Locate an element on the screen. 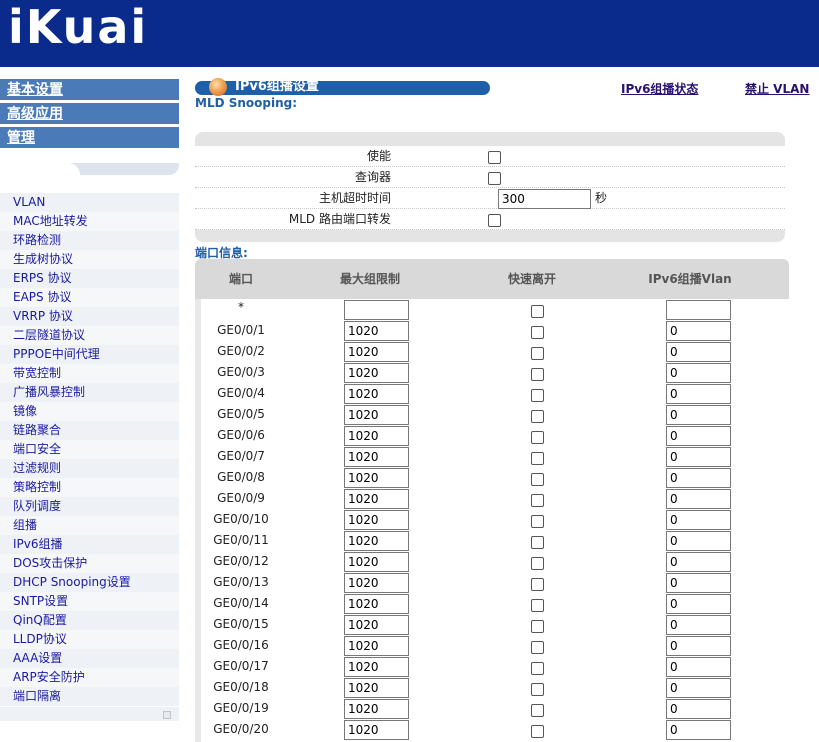 Image resolution: width=819 pixels, height=742 pixels. querier-checkbox is located at coordinates (494, 178).